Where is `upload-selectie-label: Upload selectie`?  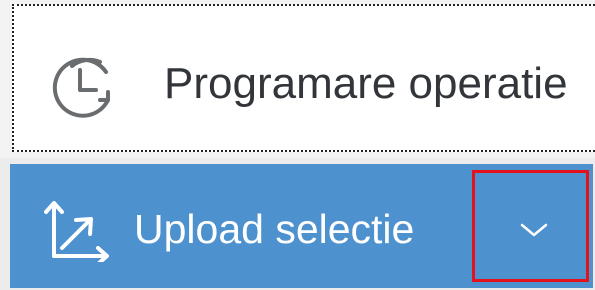
upload-selectie-label: Upload selectie is located at coordinates (274, 229).